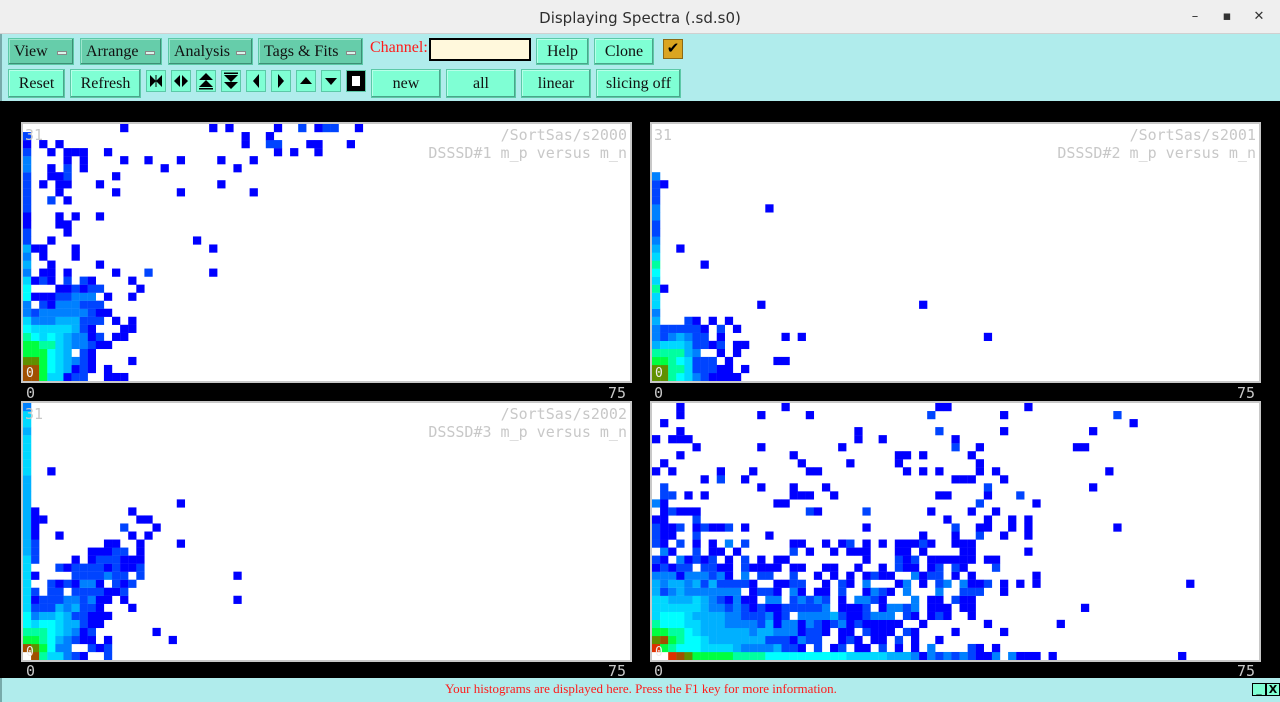 This screenshot has height=702, width=1280. Describe the element at coordinates (181, 81) in the screenshot. I see `expand-horizontal-button` at that location.